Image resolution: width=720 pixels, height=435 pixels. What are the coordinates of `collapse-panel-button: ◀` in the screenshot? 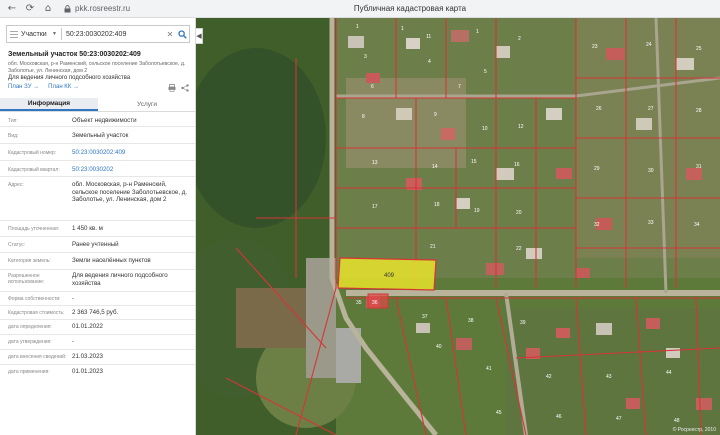 It's located at (199, 36).